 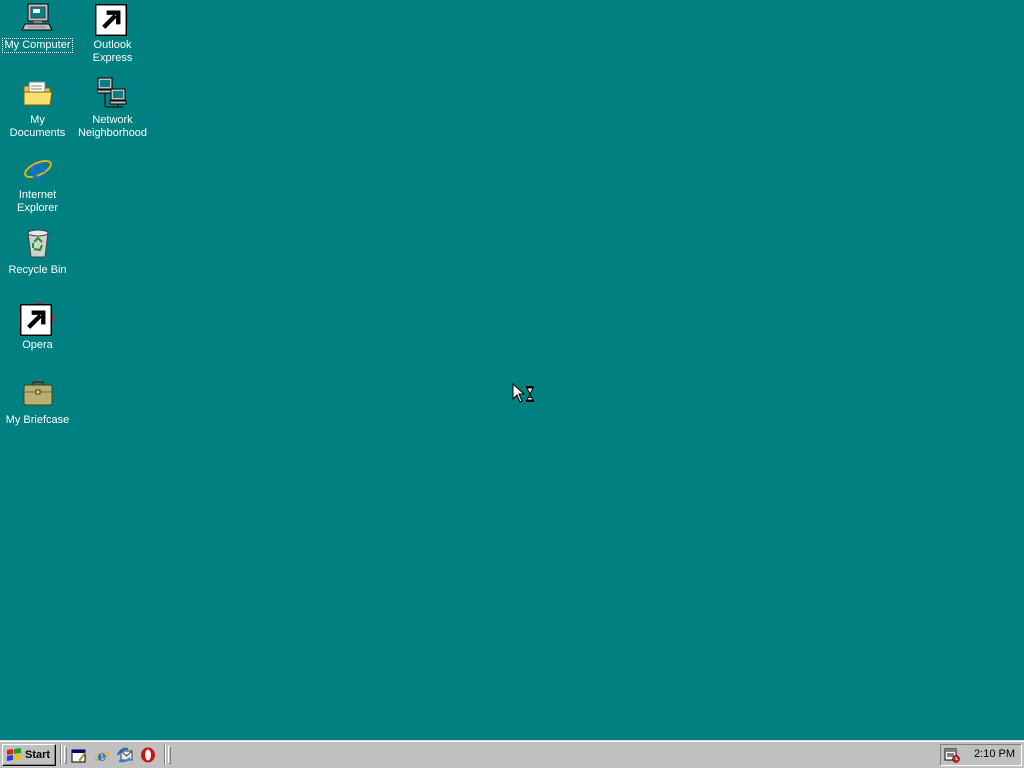 I want to click on opera-icon, so click(x=36, y=319).